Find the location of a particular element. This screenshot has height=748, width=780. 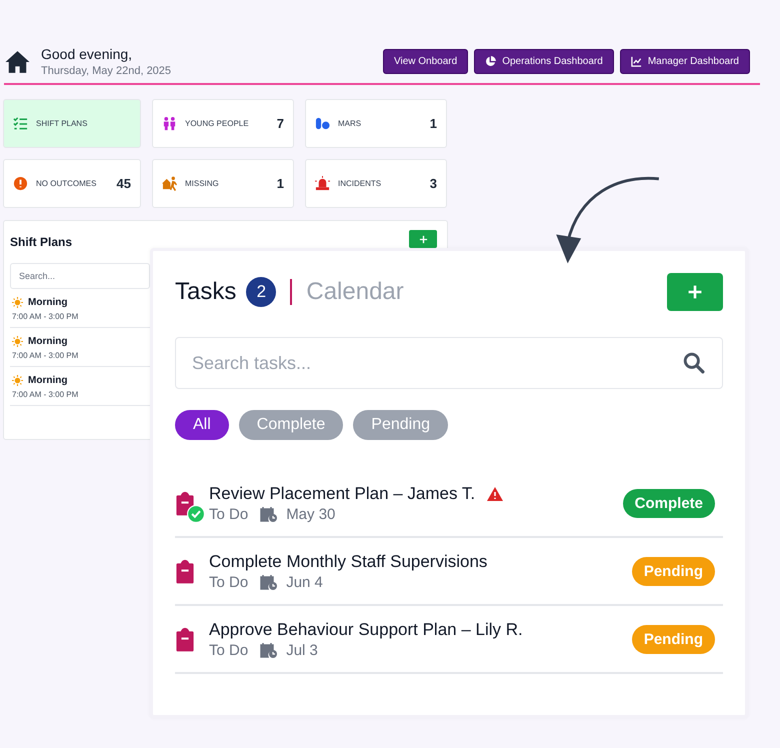

nav-button: View Onboard is located at coordinates (425, 61).